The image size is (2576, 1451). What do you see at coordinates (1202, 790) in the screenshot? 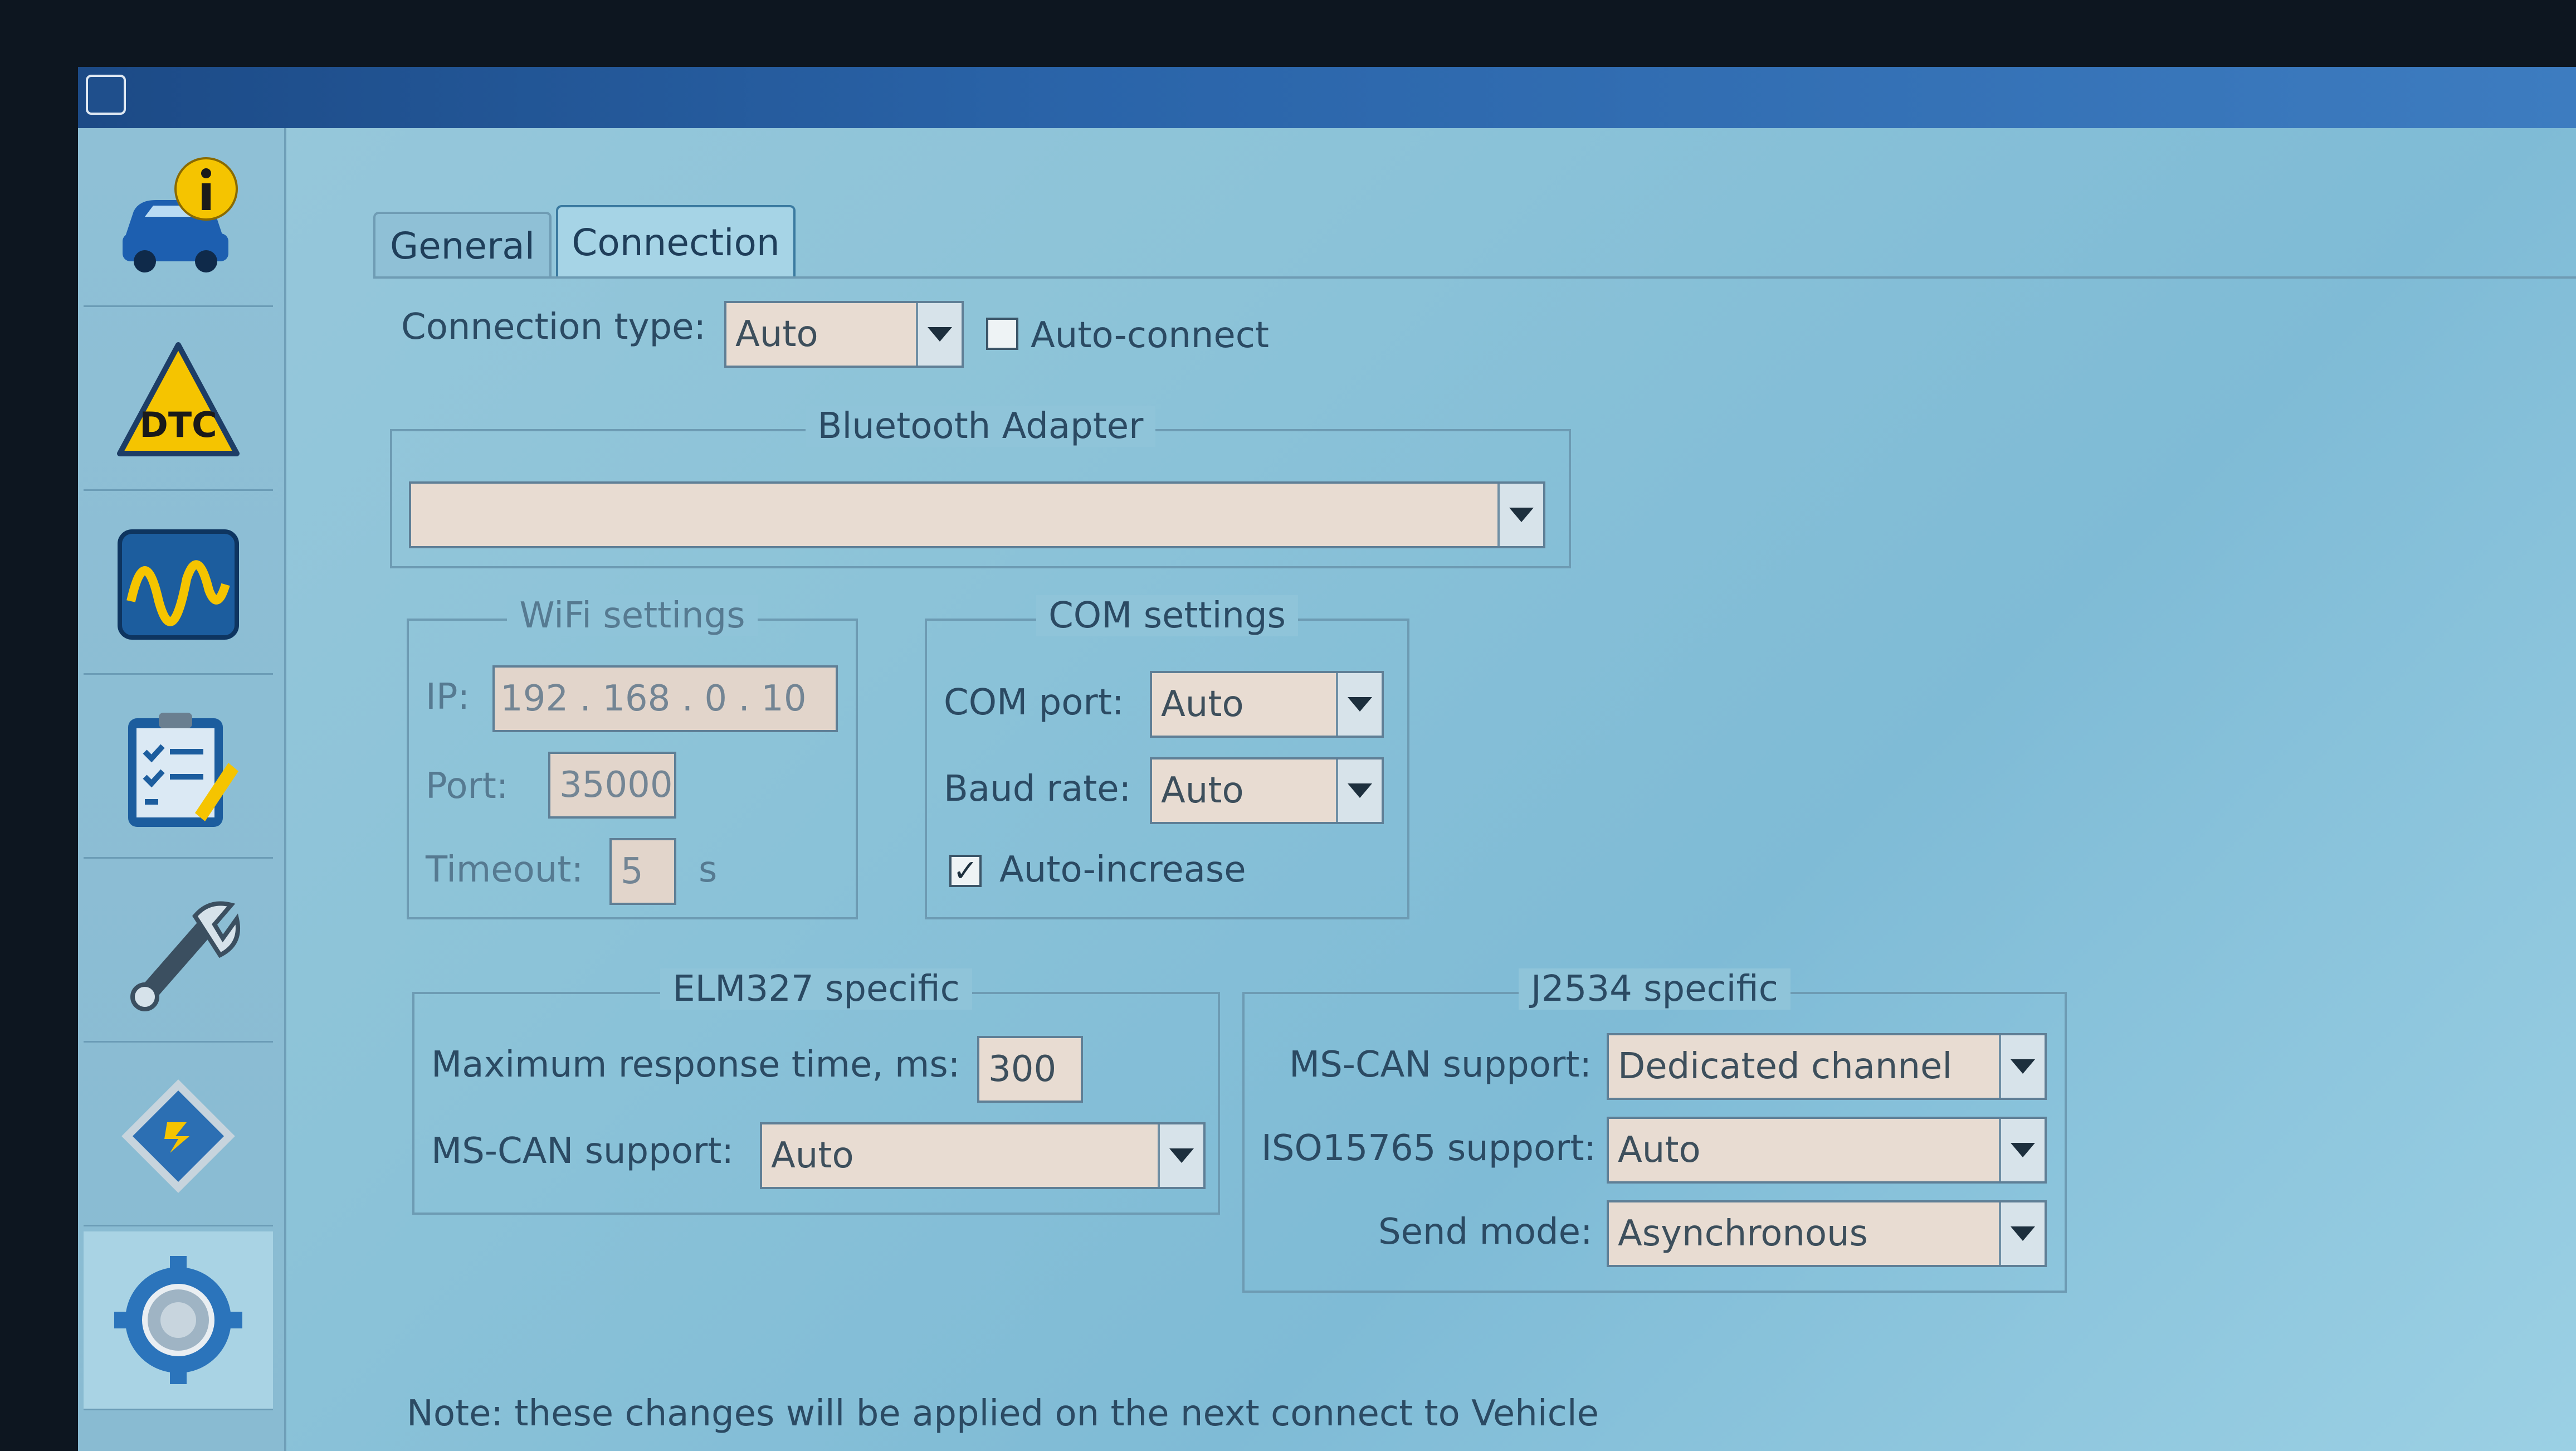
I see `baud-rate-value: Auto` at bounding box center [1202, 790].